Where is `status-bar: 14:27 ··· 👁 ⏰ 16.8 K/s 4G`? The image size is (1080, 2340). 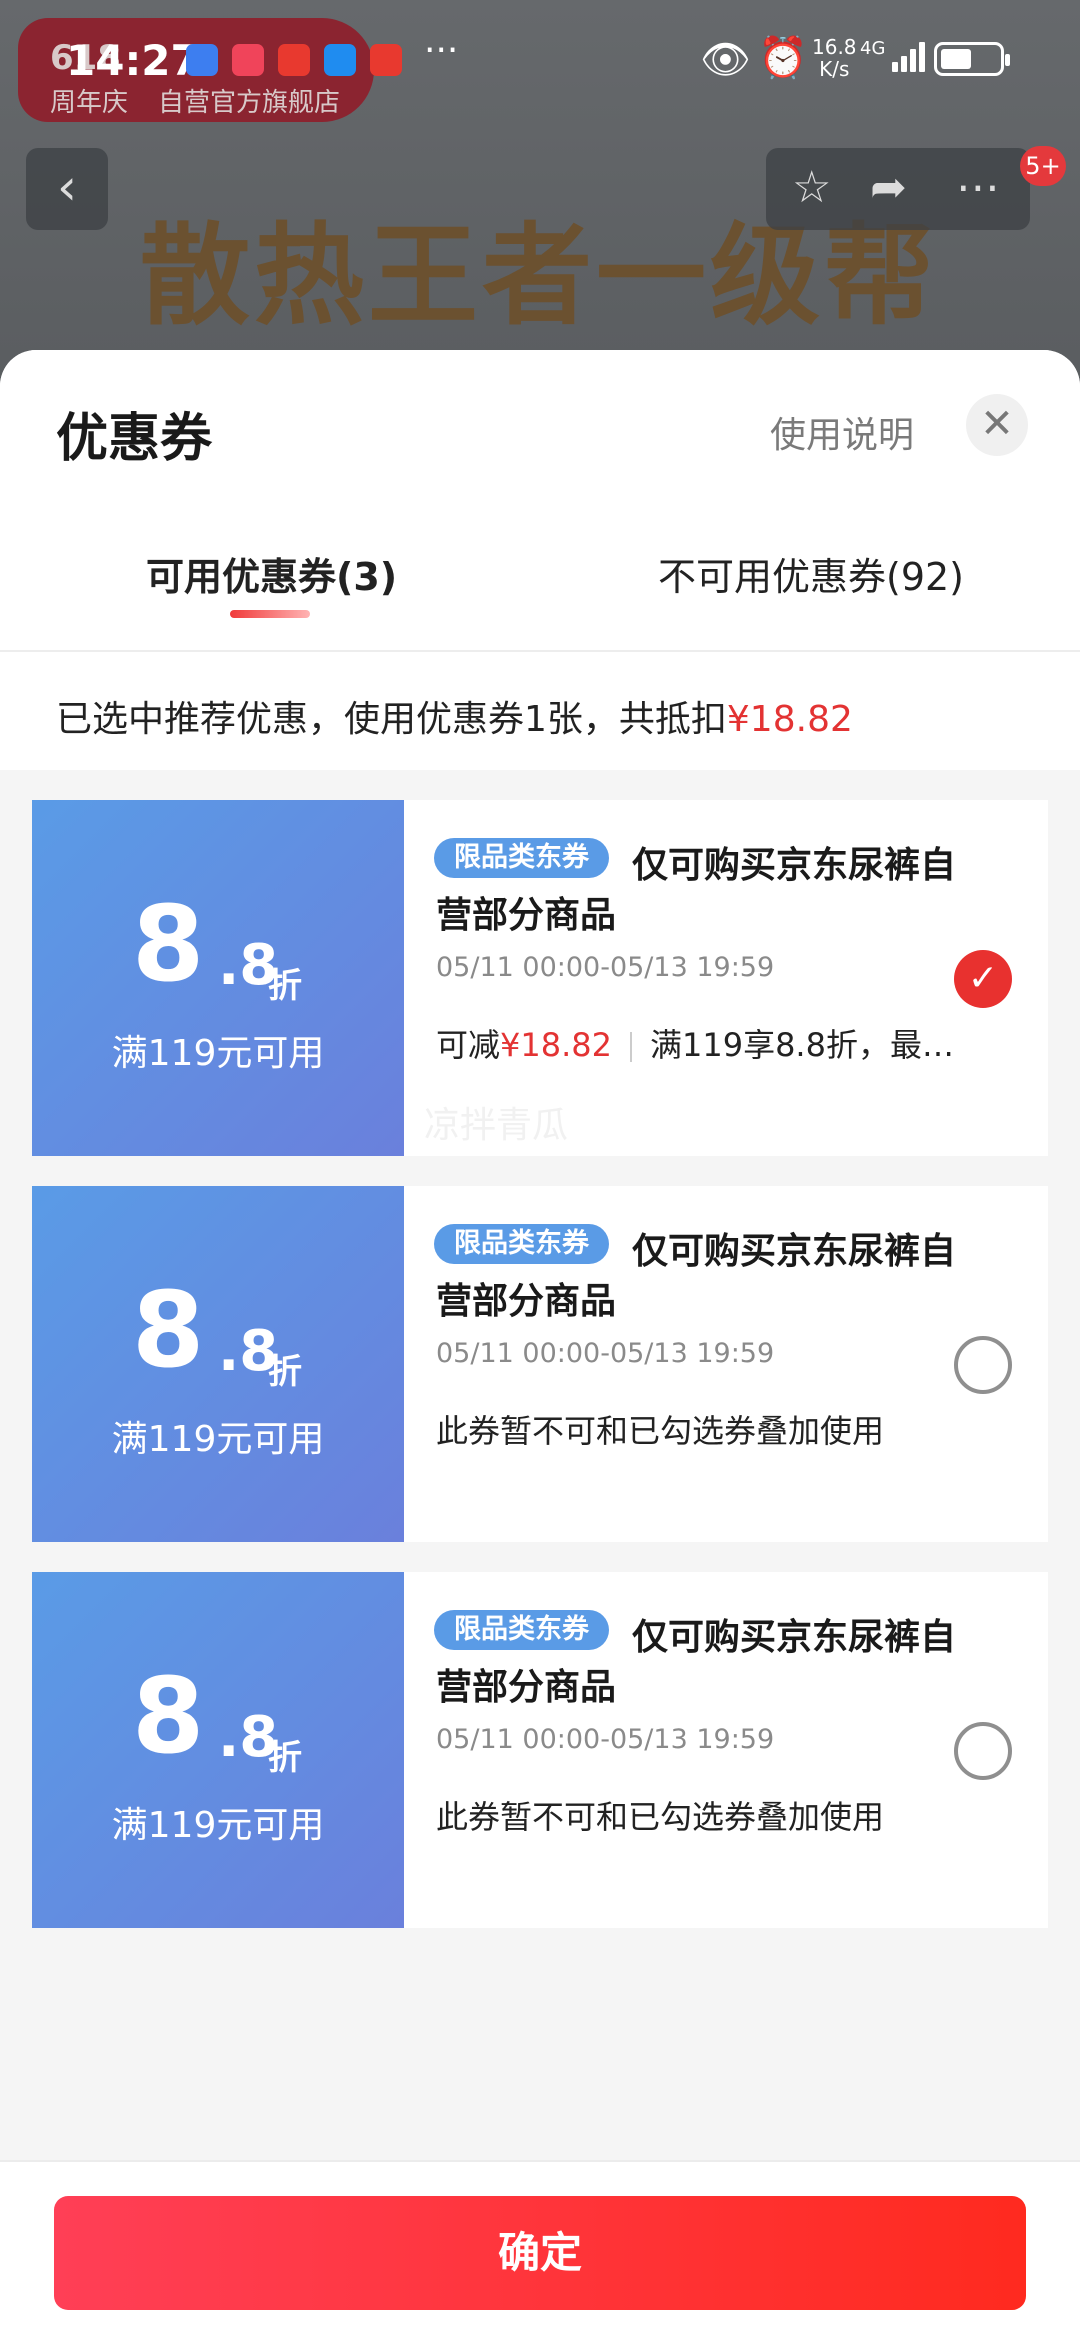 status-bar: 14:27 ··· 👁 ⏰ 16.8 K/s 4G is located at coordinates (540, 60).